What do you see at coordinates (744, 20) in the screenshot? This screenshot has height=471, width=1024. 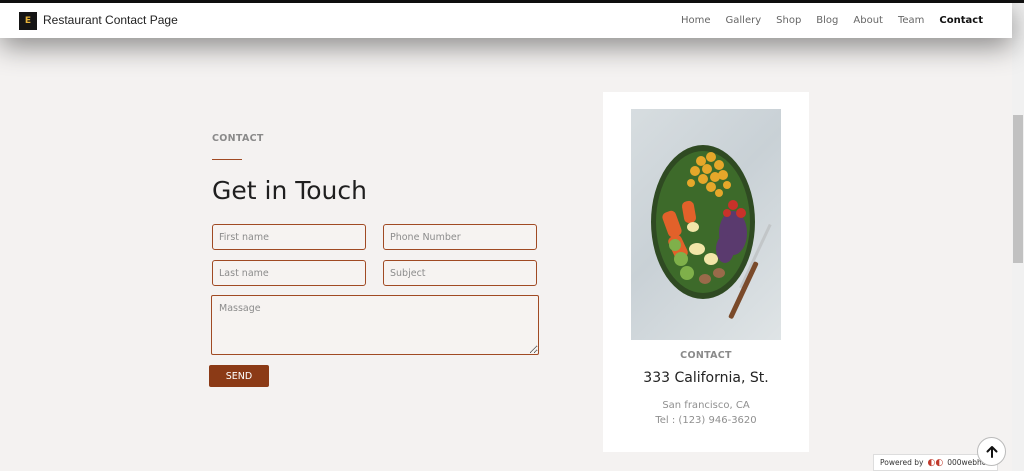 I see `nav-item-gallery: Gallery` at bounding box center [744, 20].